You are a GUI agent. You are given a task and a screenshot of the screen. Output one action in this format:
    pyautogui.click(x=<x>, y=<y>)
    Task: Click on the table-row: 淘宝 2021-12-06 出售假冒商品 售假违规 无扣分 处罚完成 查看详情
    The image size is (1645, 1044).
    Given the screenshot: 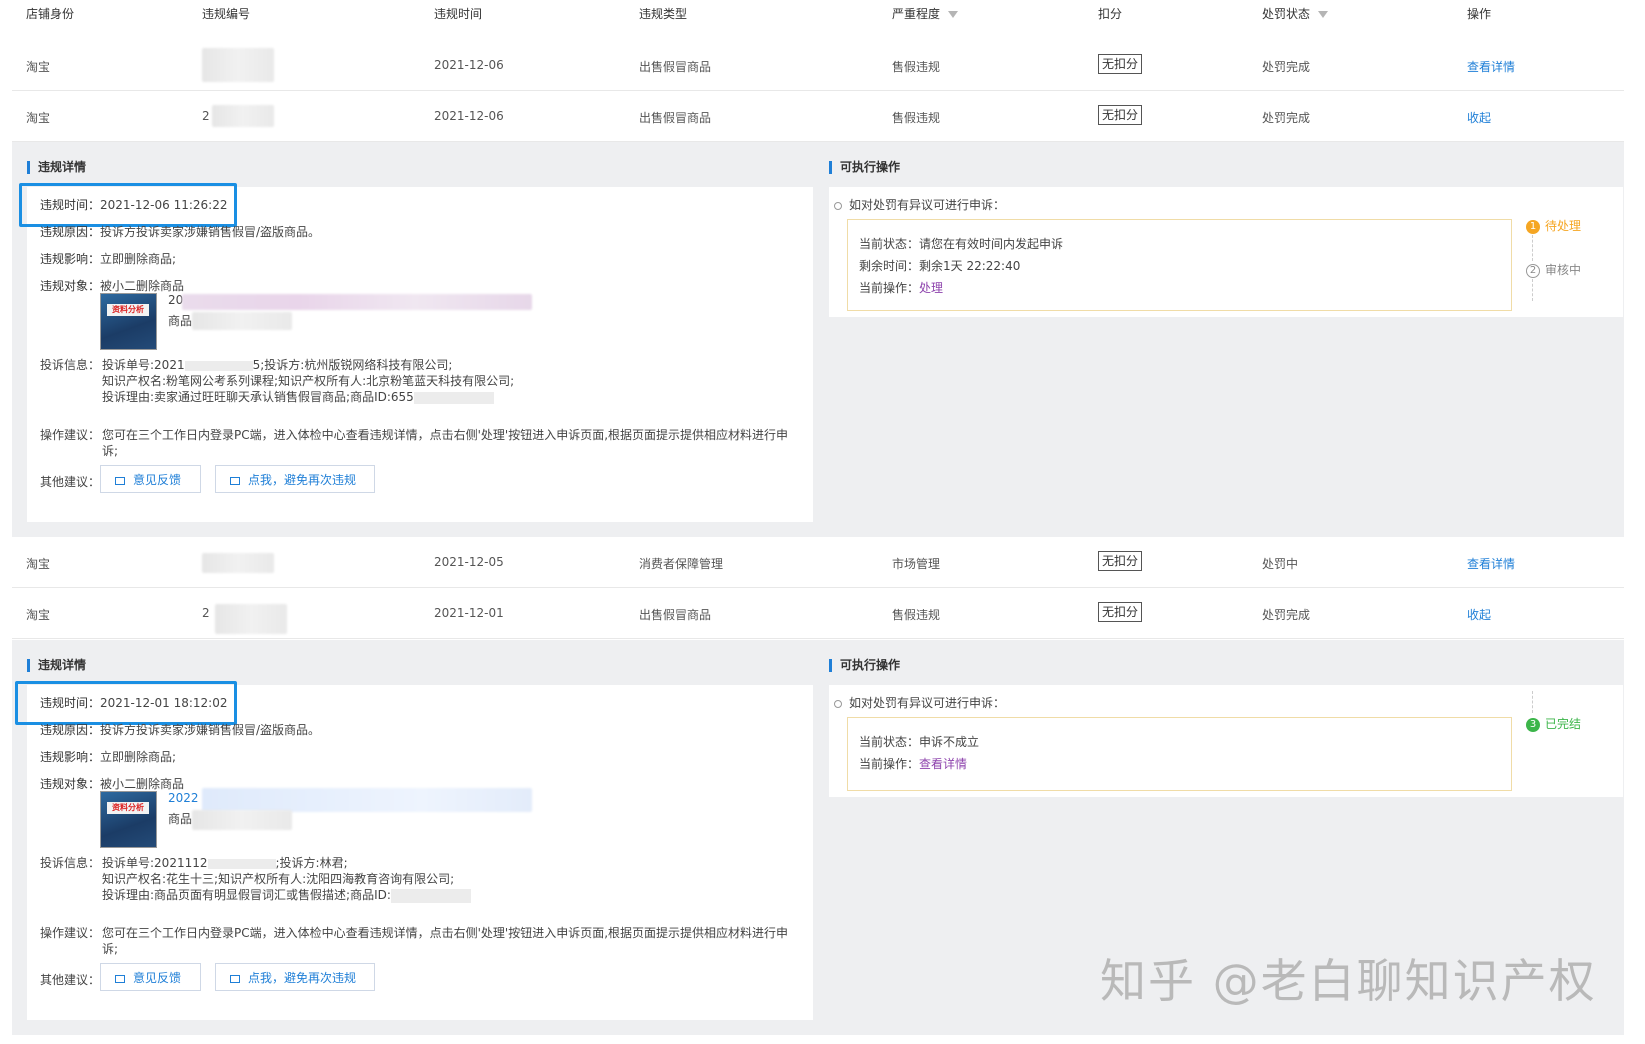 What is the action you would take?
    pyautogui.click(x=818, y=65)
    